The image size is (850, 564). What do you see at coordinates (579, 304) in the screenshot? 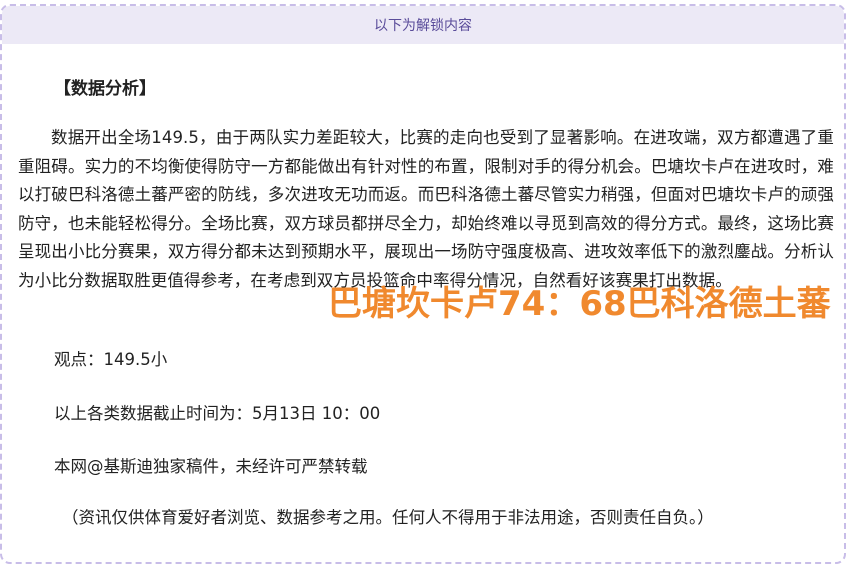
I see `score-overlay: 巴塘坎卡卢74：68巴科洛德土蕃` at bounding box center [579, 304].